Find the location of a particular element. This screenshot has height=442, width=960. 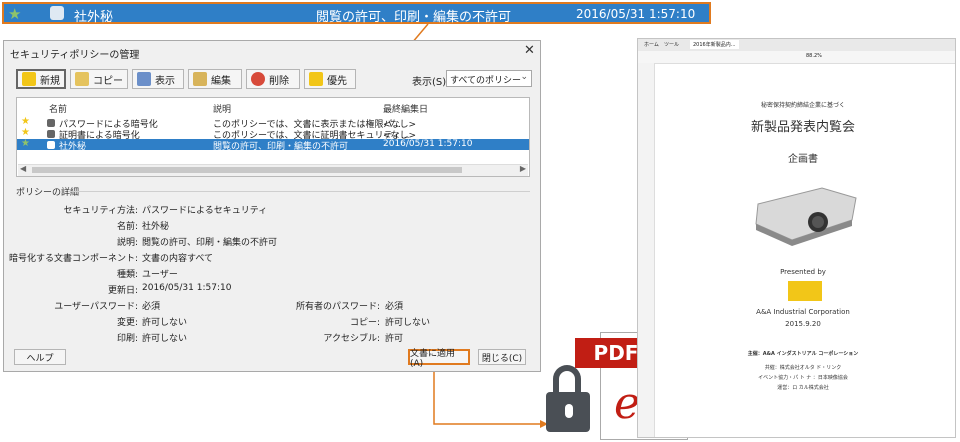

tab-tools: ツール is located at coordinates (671, 44).